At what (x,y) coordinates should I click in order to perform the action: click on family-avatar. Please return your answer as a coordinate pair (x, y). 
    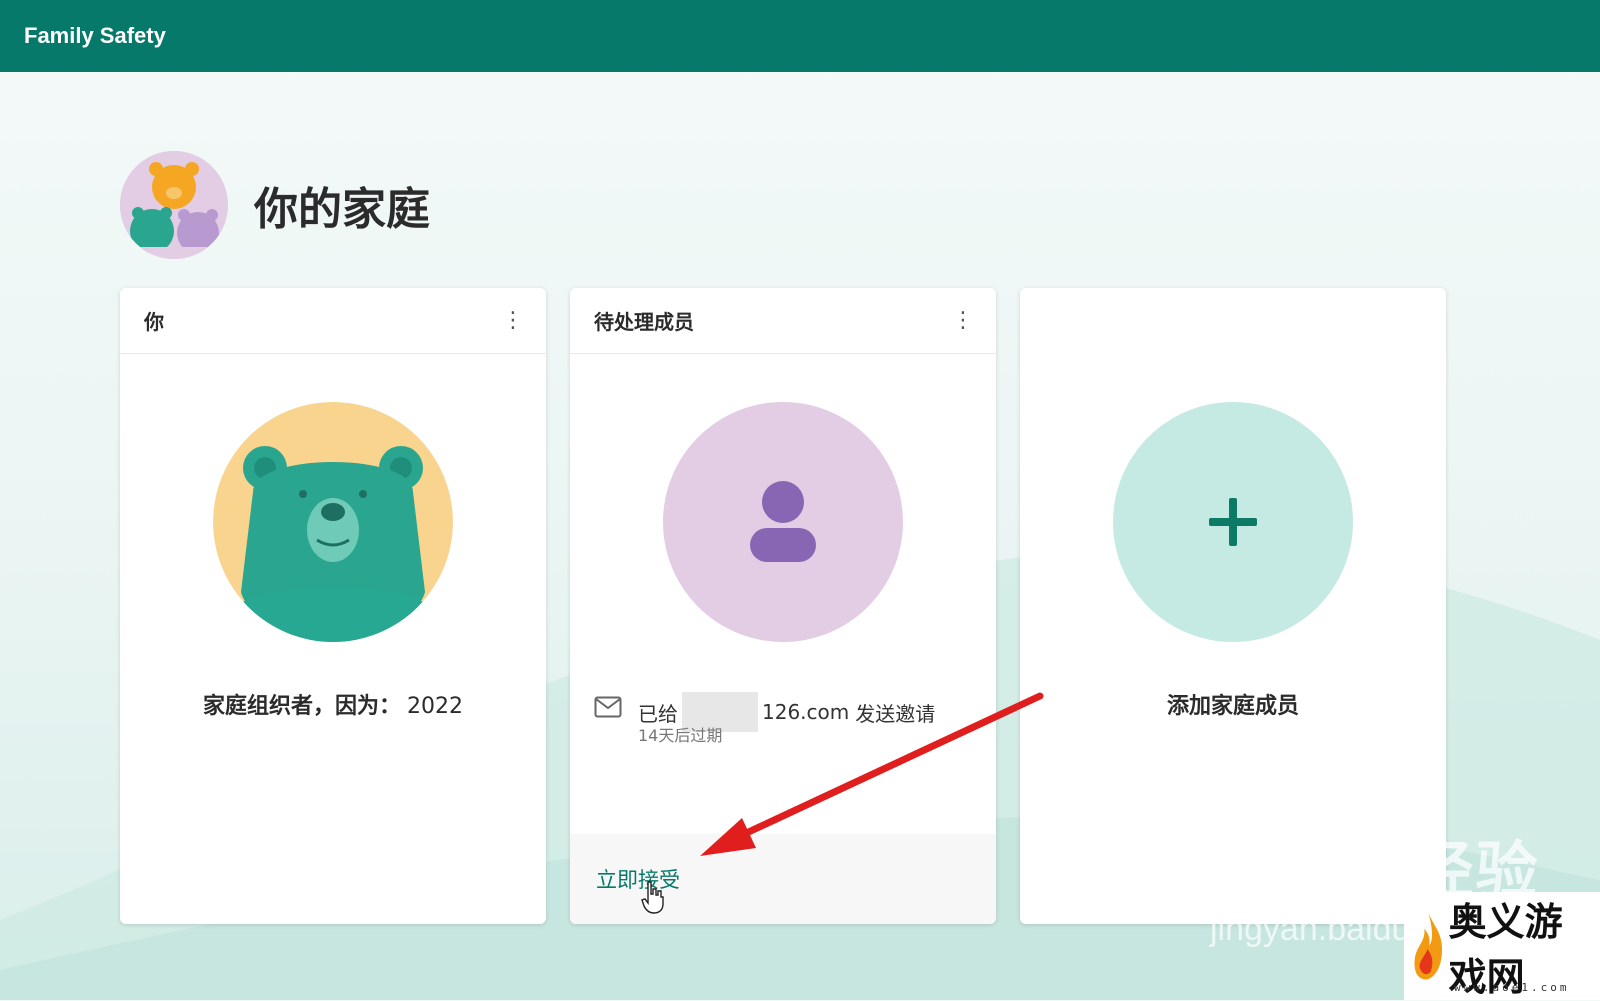
    Looking at the image, I should click on (174, 205).